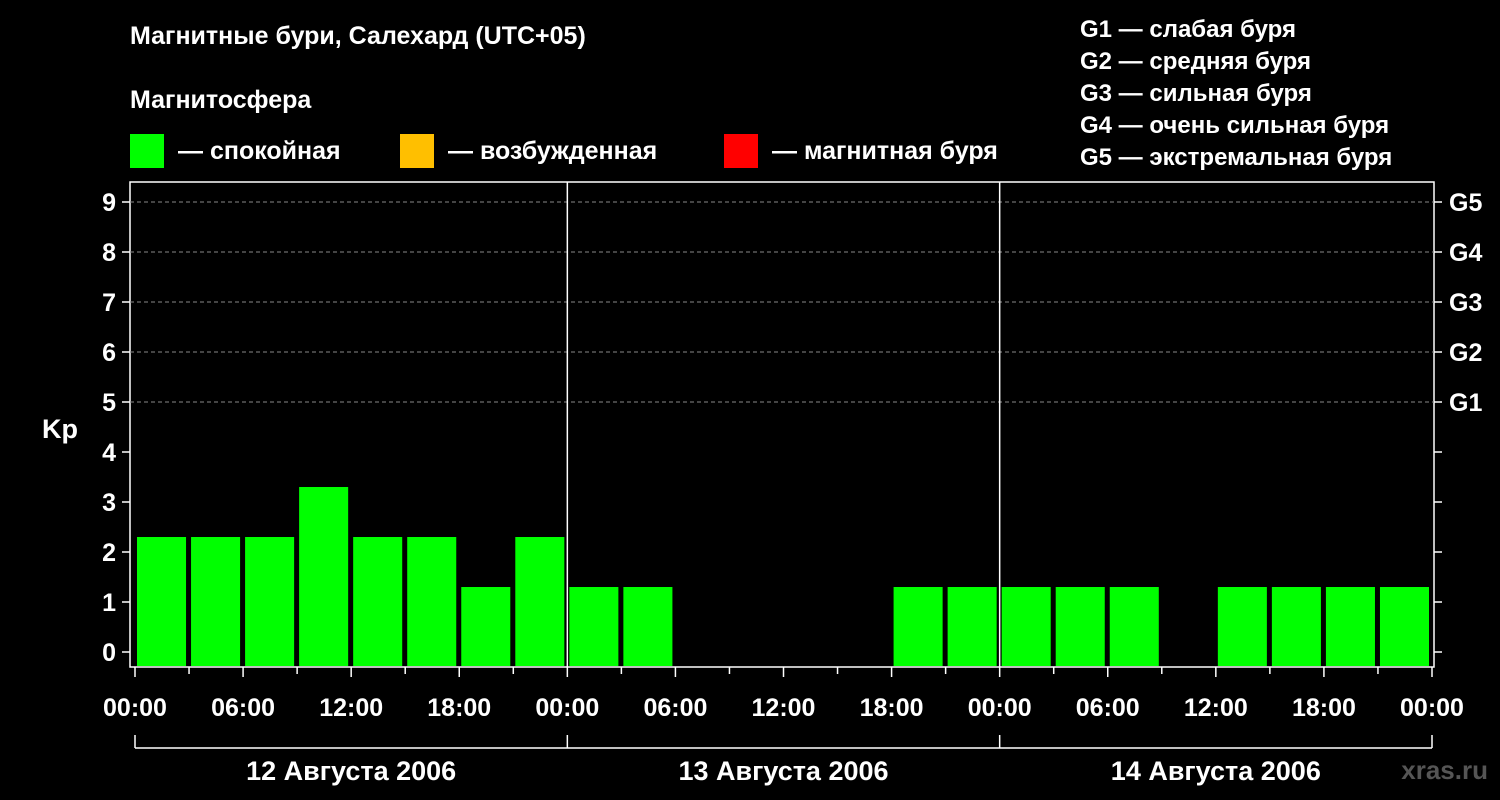 This screenshot has height=800, width=1500. I want to click on y-tick-label: 3, so click(109, 503).